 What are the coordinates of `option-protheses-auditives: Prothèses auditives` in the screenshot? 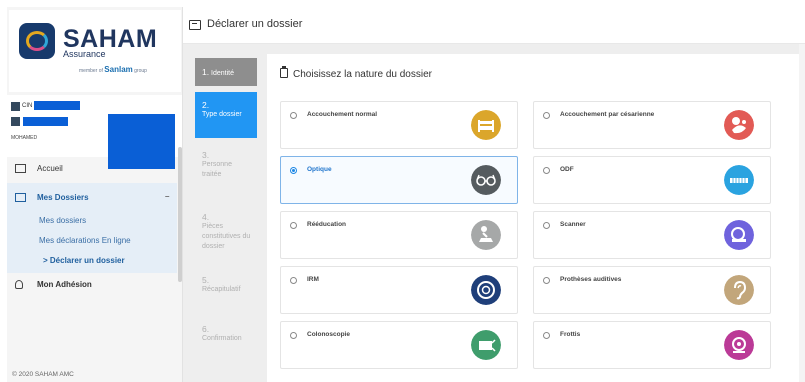 It's located at (652, 290).